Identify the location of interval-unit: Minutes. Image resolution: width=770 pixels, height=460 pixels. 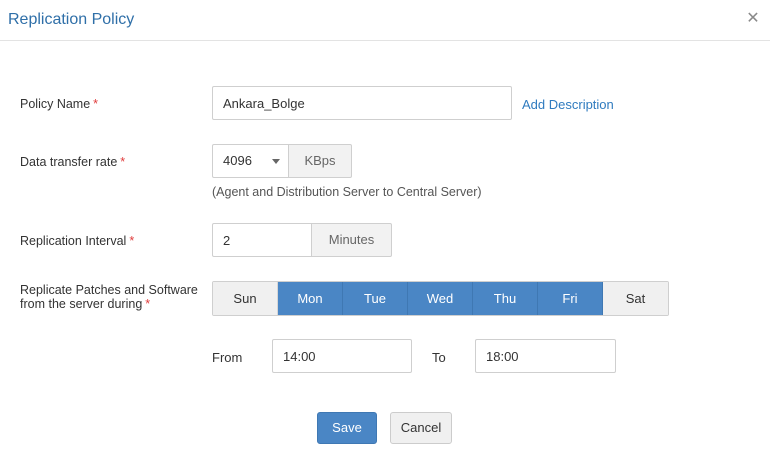
(352, 240).